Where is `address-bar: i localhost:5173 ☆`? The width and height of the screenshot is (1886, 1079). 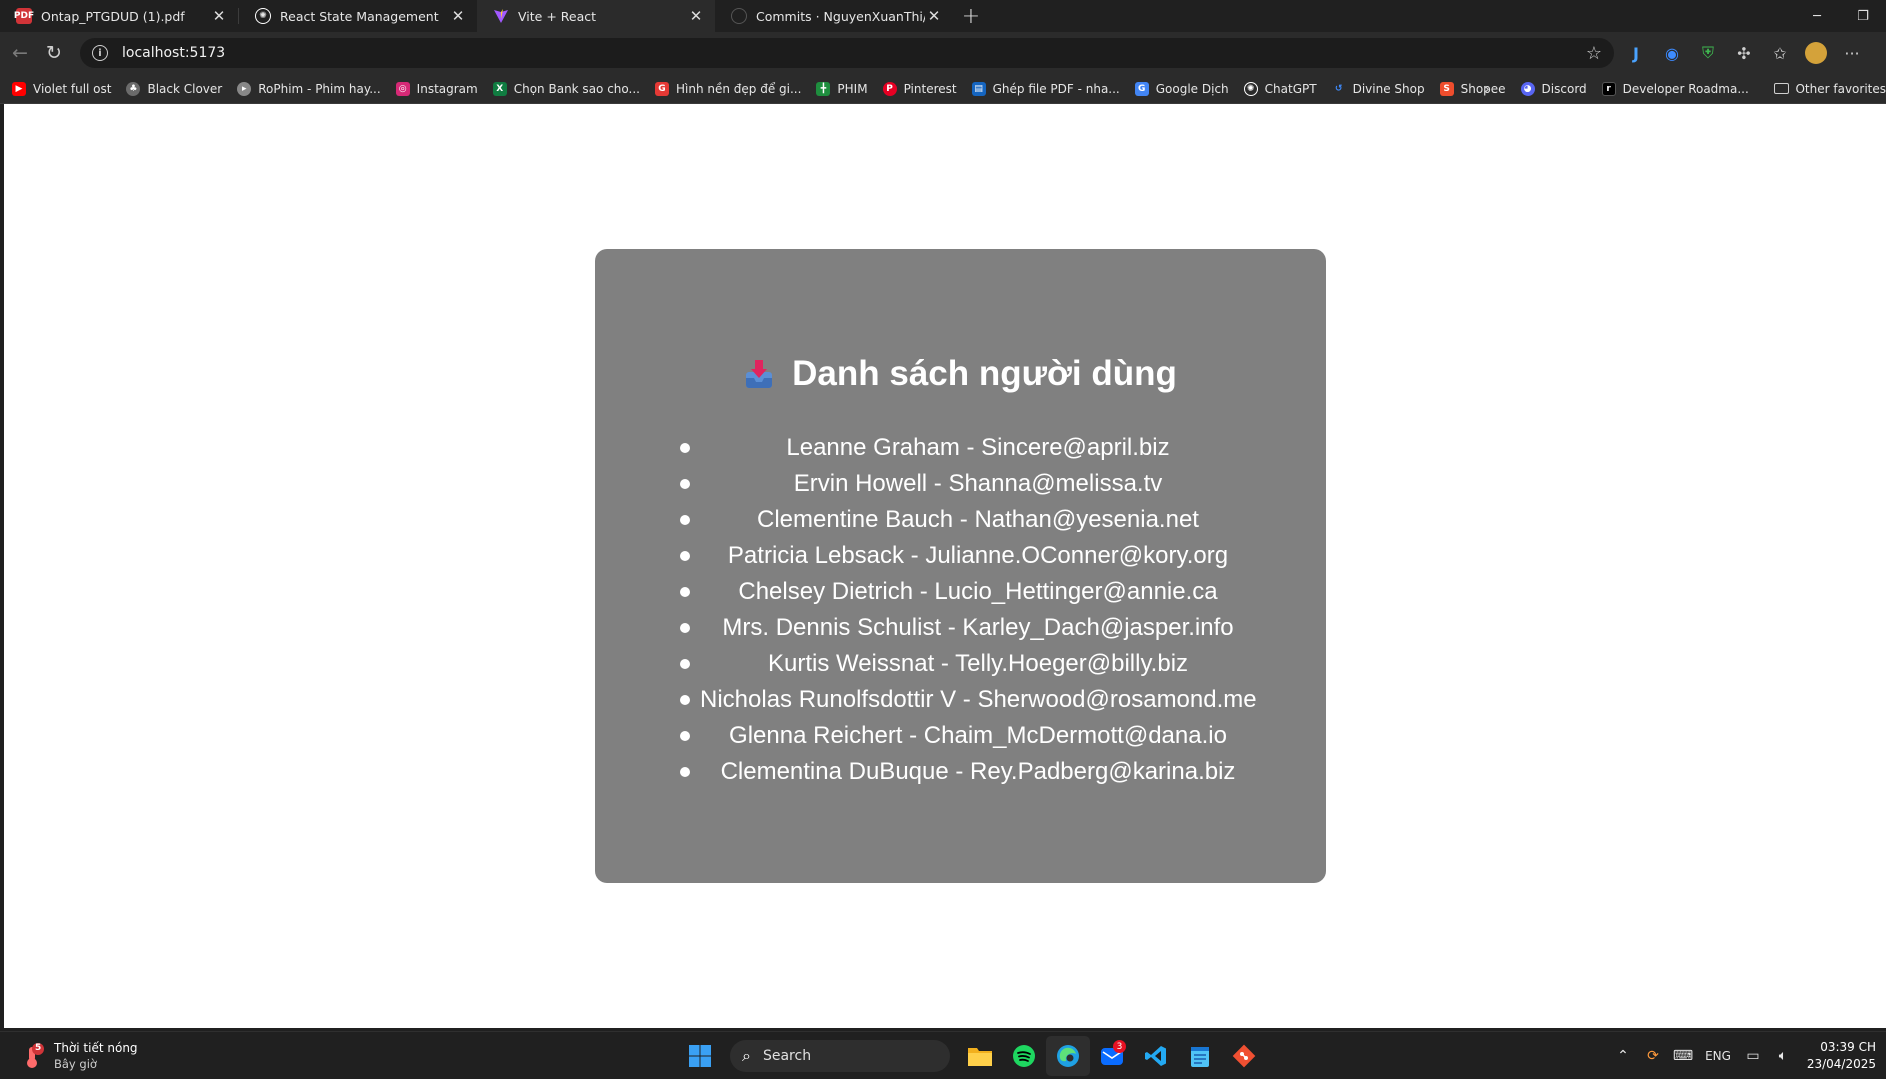
address-bar: i localhost:5173 ☆ is located at coordinates (847, 53).